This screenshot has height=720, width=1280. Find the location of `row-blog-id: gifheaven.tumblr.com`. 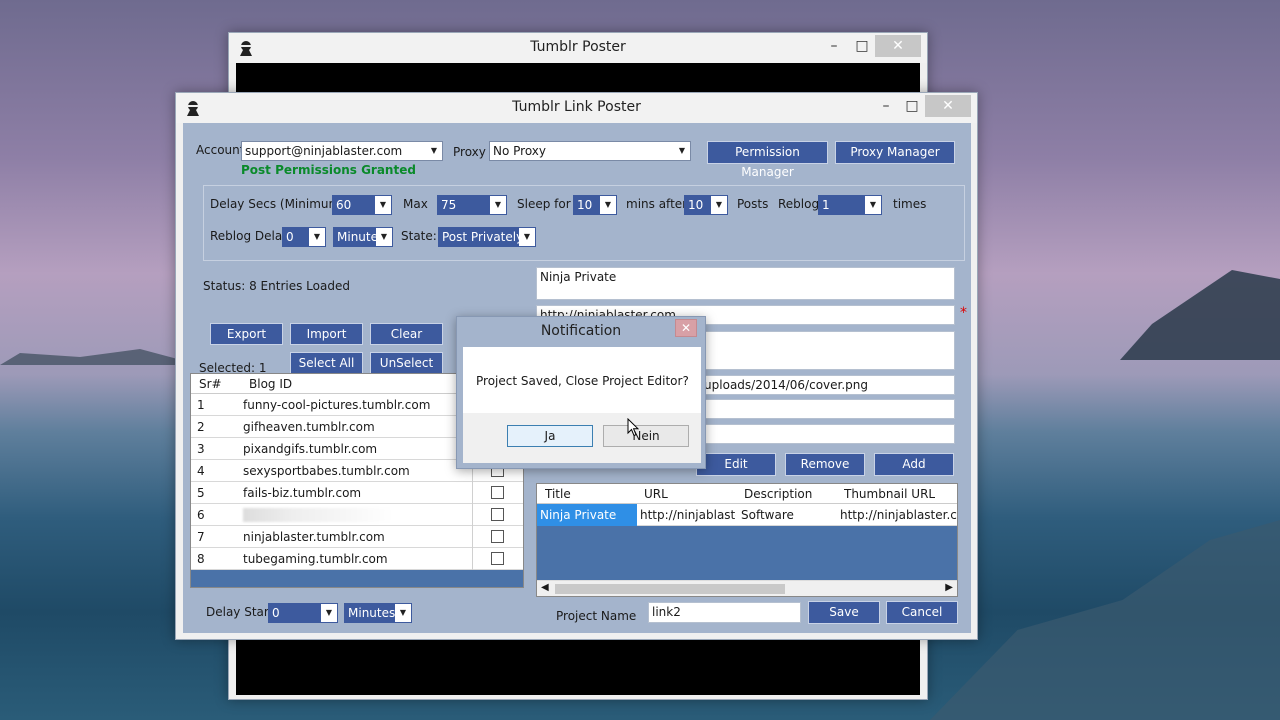

row-blog-id: gifheaven.tumblr.com is located at coordinates (309, 427).